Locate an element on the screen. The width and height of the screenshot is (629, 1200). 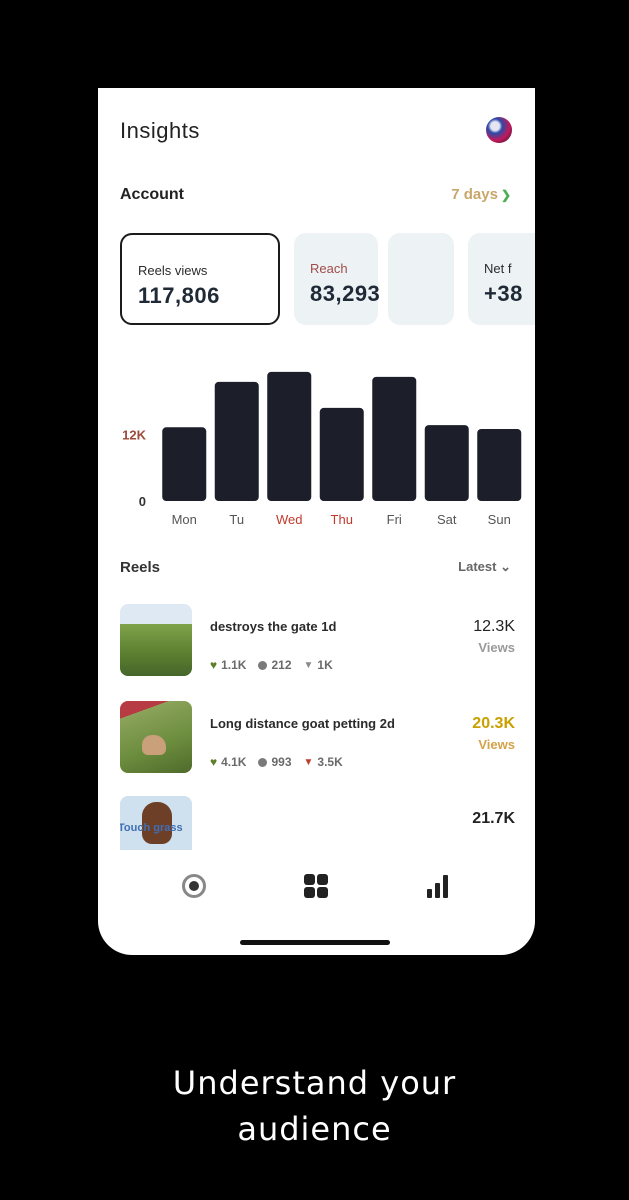
metric-card-reels-views: Reels views 117,806 is located at coordinates (200, 279).